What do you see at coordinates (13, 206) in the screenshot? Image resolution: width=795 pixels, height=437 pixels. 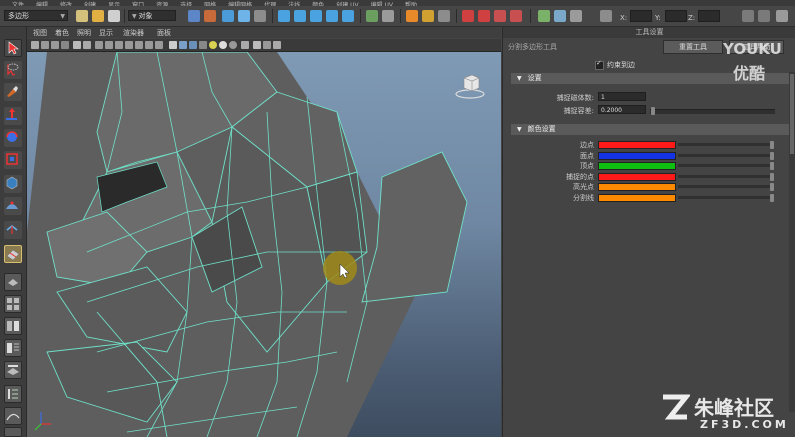 I see `soft-mod-tool-icon` at bounding box center [13, 206].